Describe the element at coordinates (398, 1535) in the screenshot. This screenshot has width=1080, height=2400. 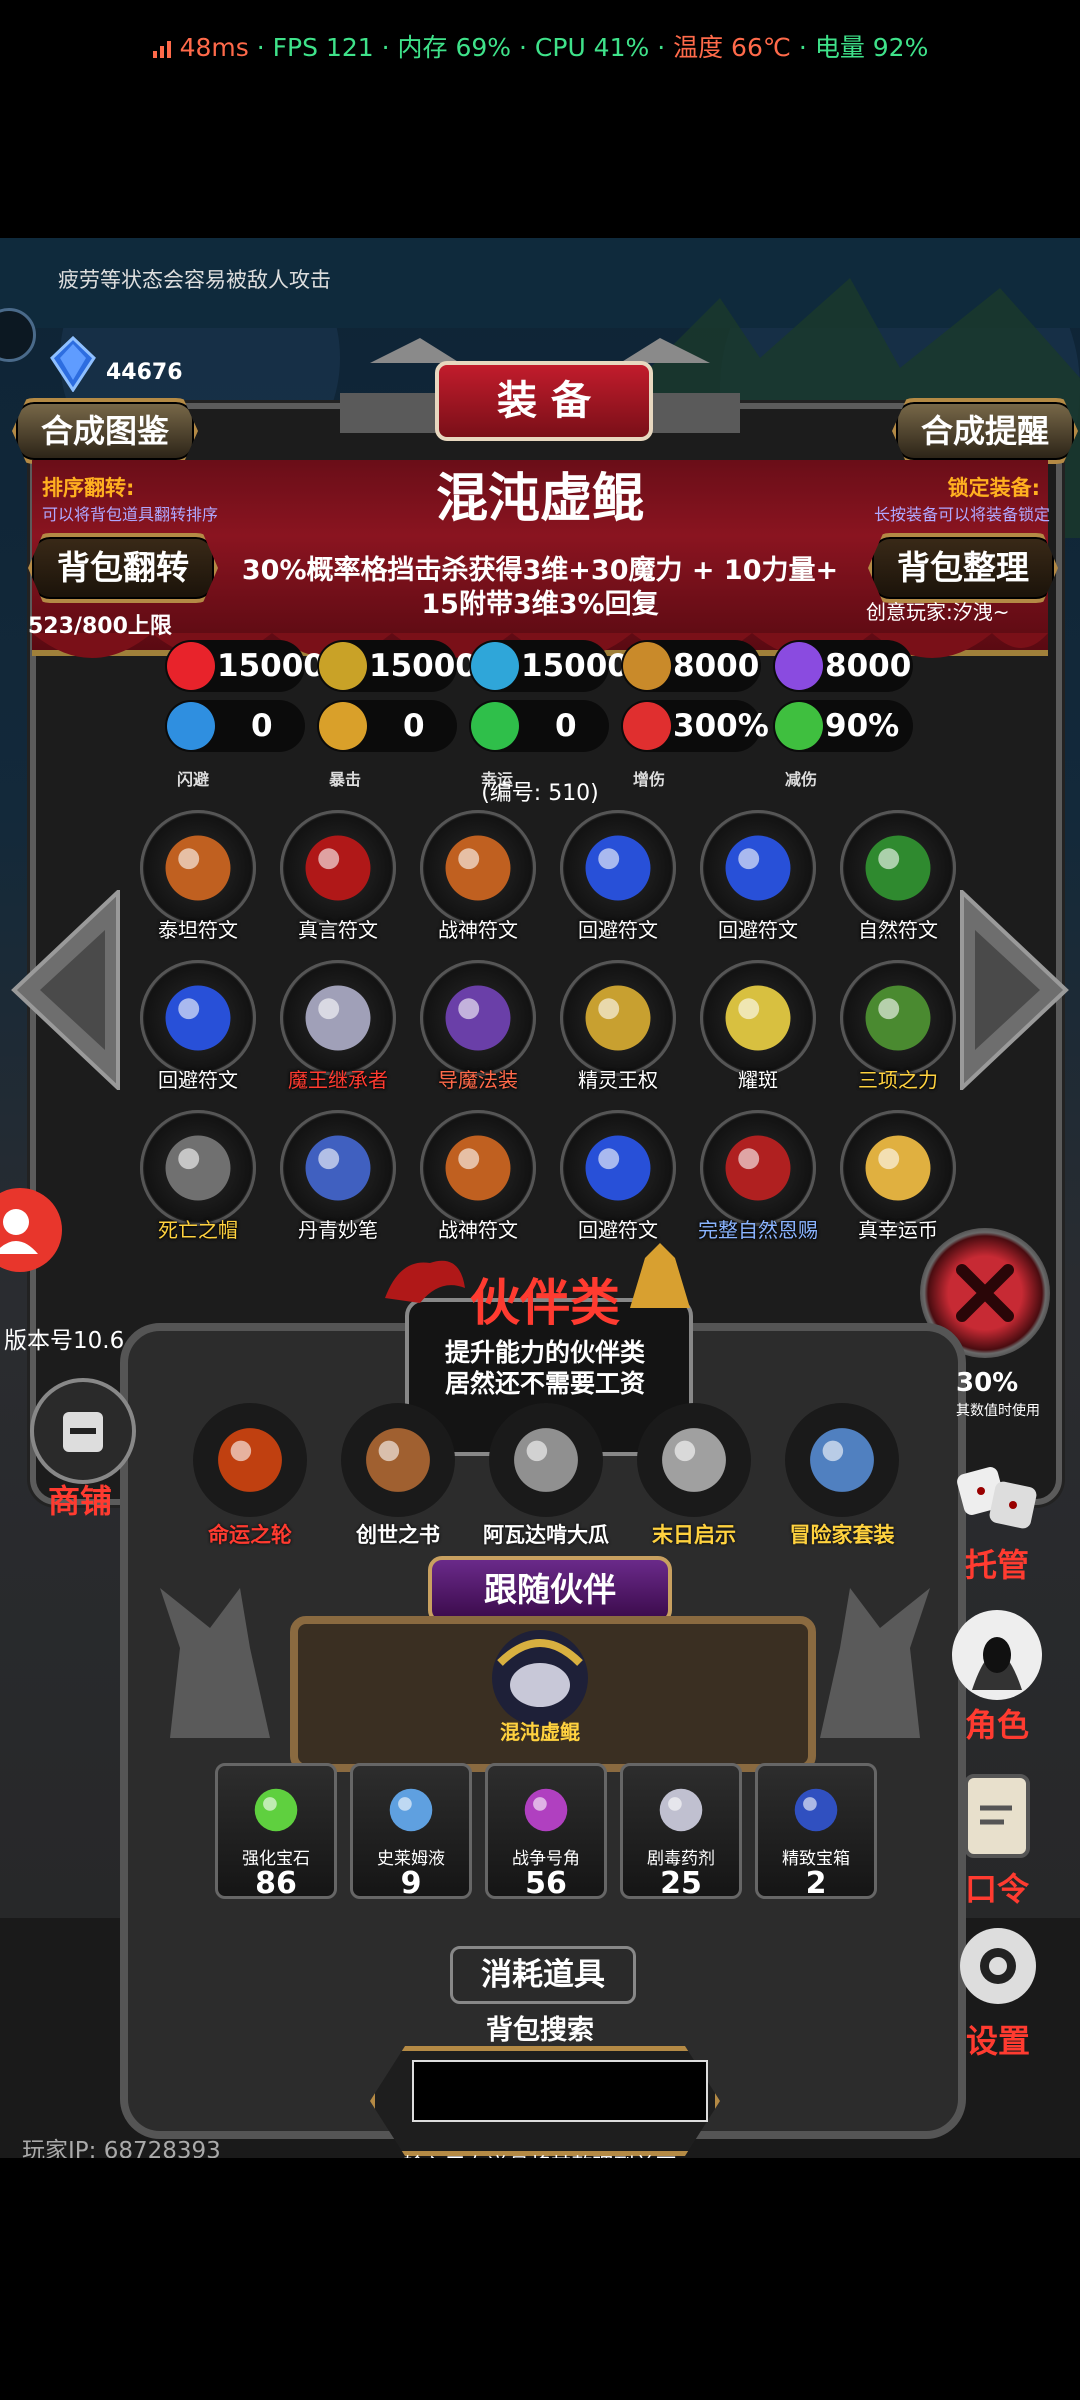
I see `partner-item-label: 创世之书` at that location.